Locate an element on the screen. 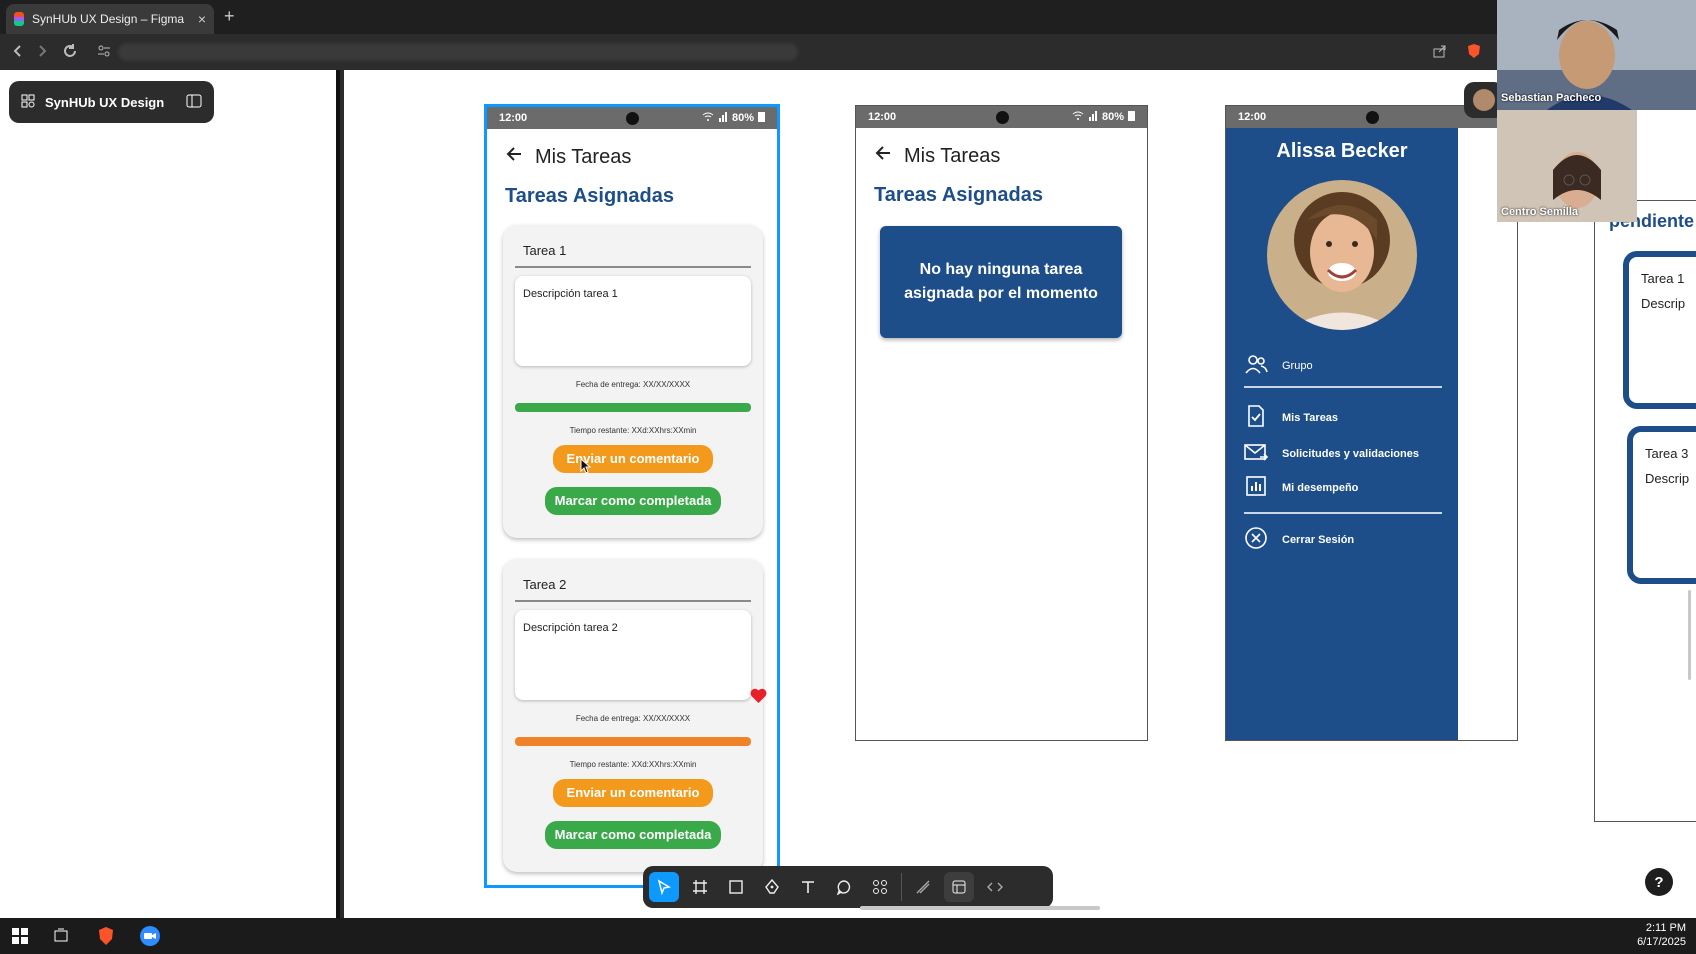  menu-item-my-tasks: Mis Tareas is located at coordinates (1291, 417).